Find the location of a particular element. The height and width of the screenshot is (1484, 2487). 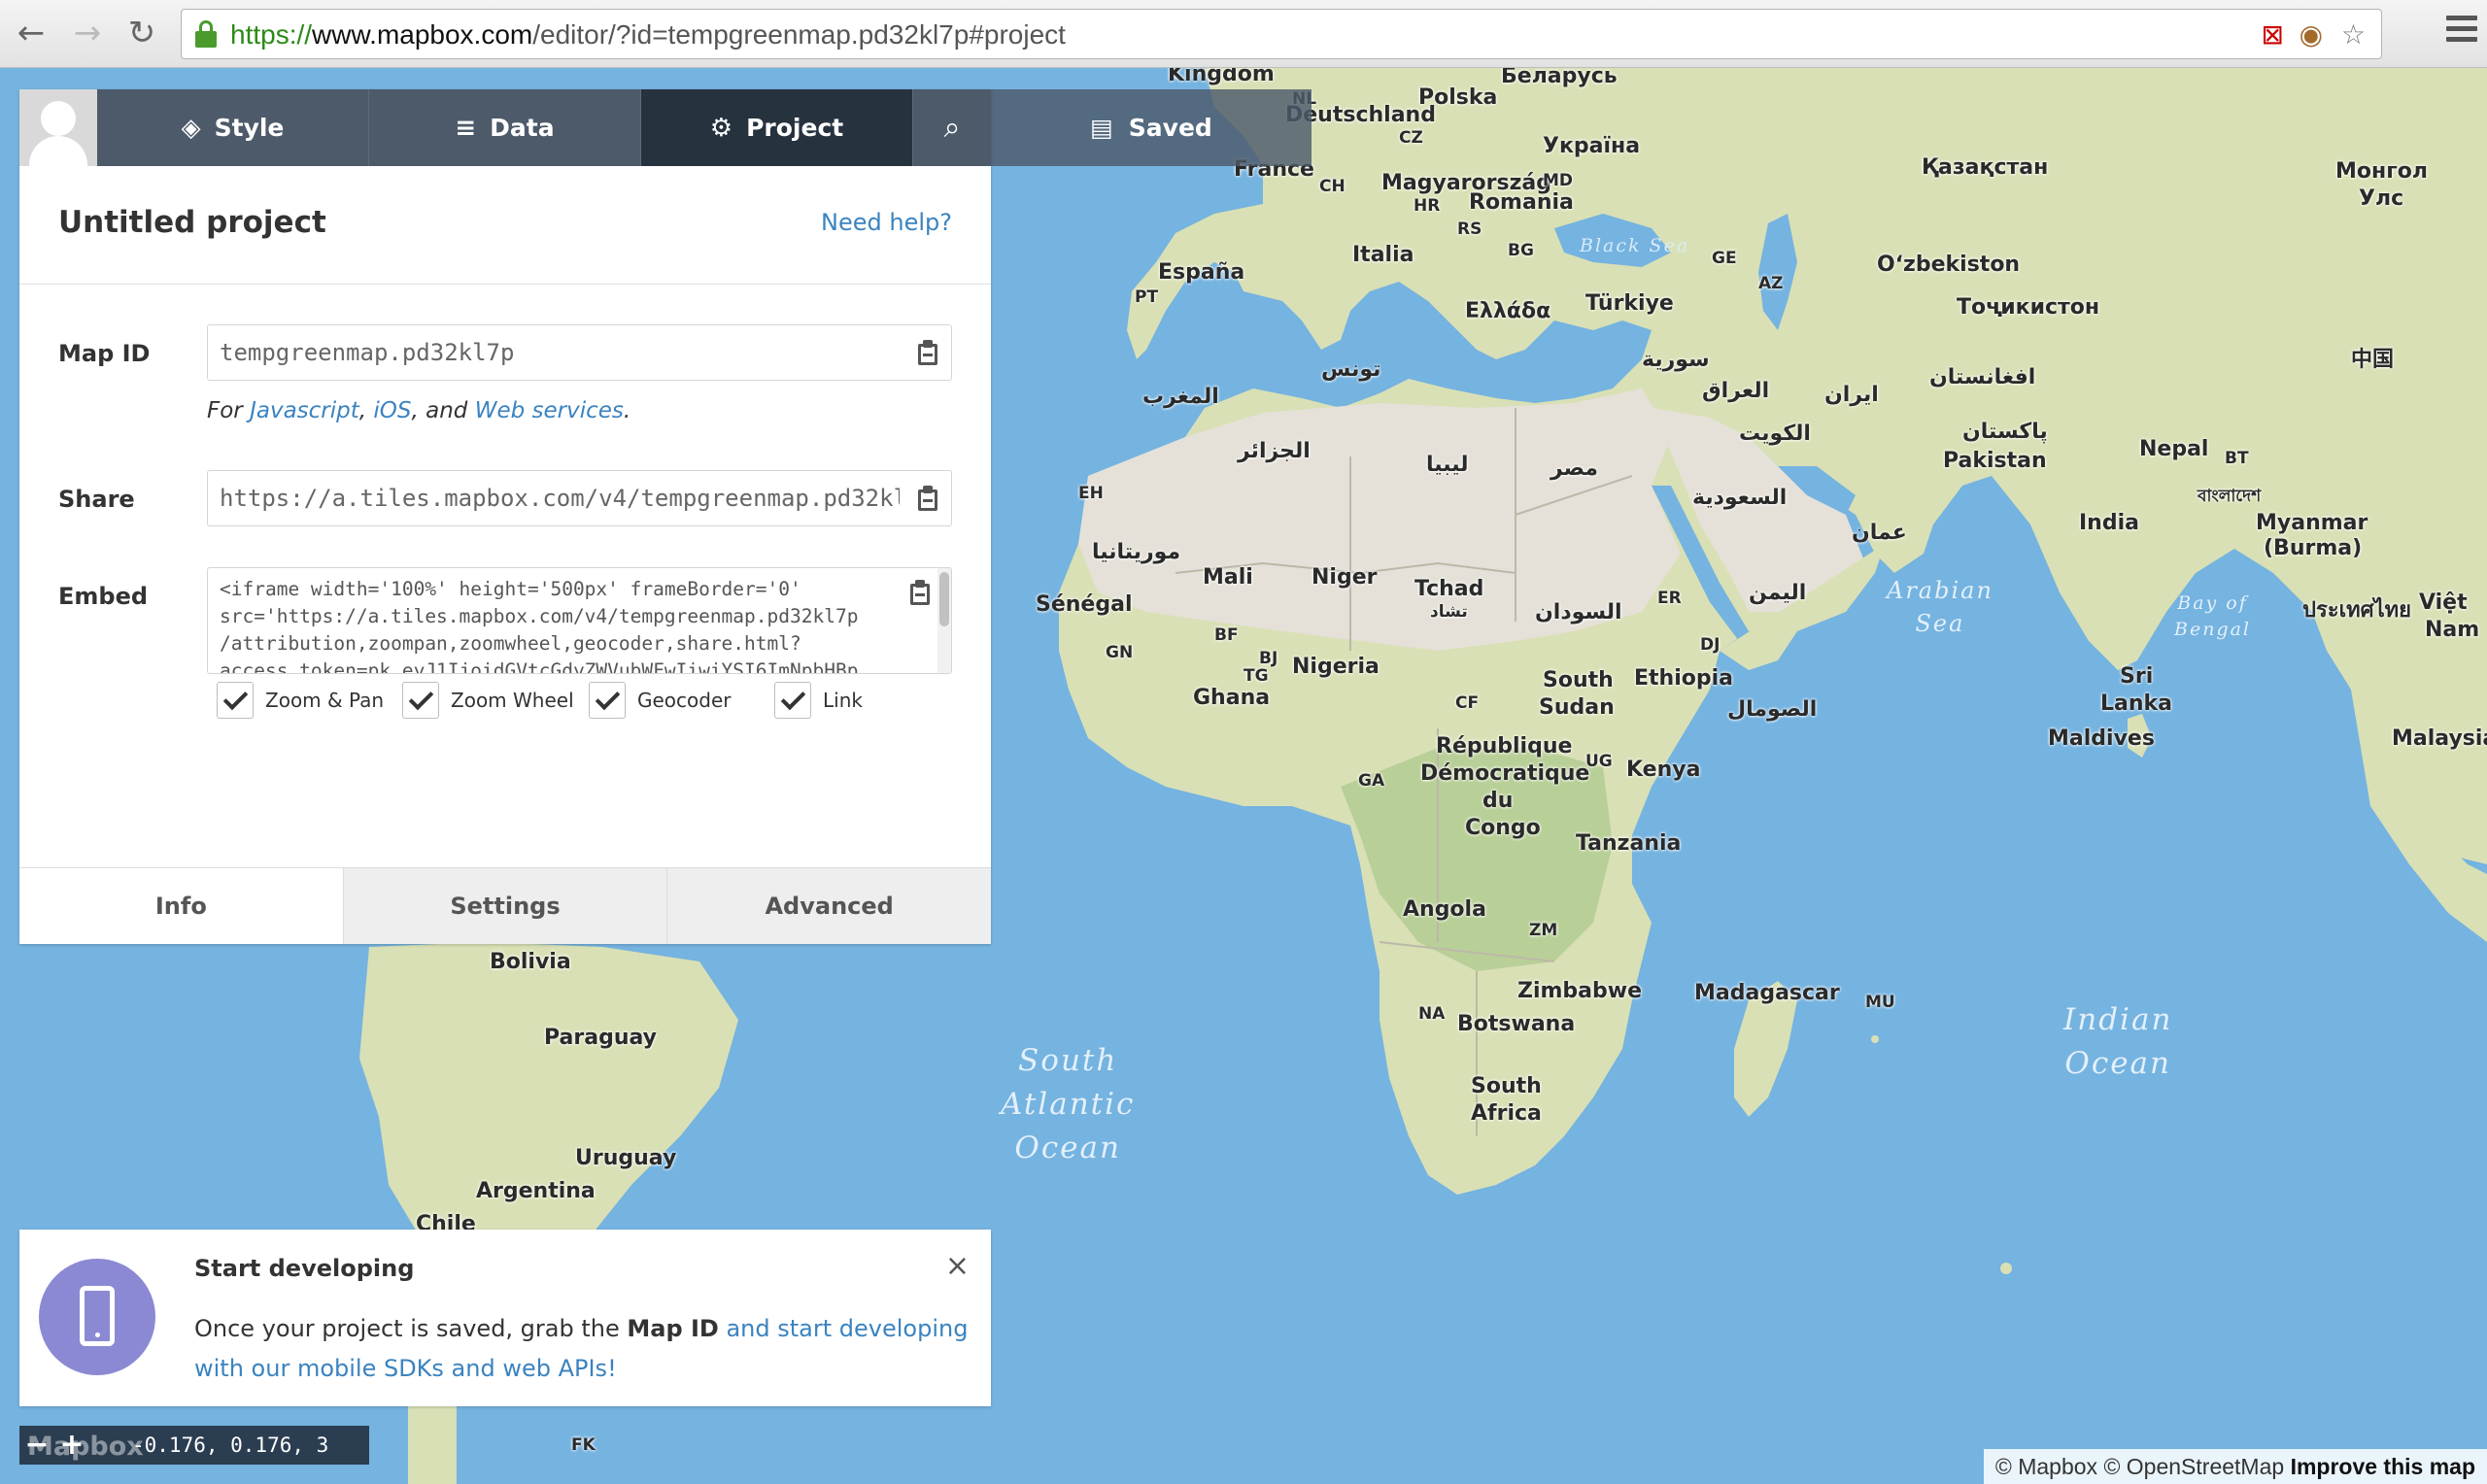

map-label: Україна is located at coordinates (1592, 146).